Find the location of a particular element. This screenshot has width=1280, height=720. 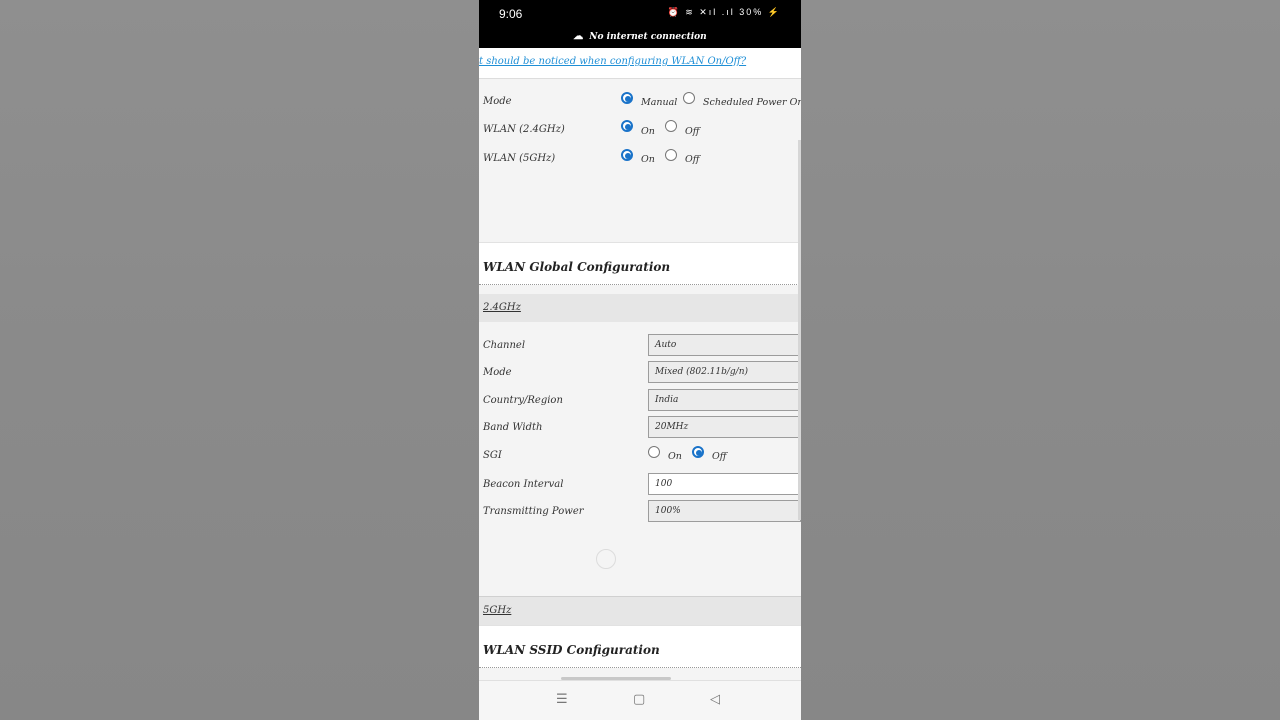

sgi-label: SGI is located at coordinates (492, 455).